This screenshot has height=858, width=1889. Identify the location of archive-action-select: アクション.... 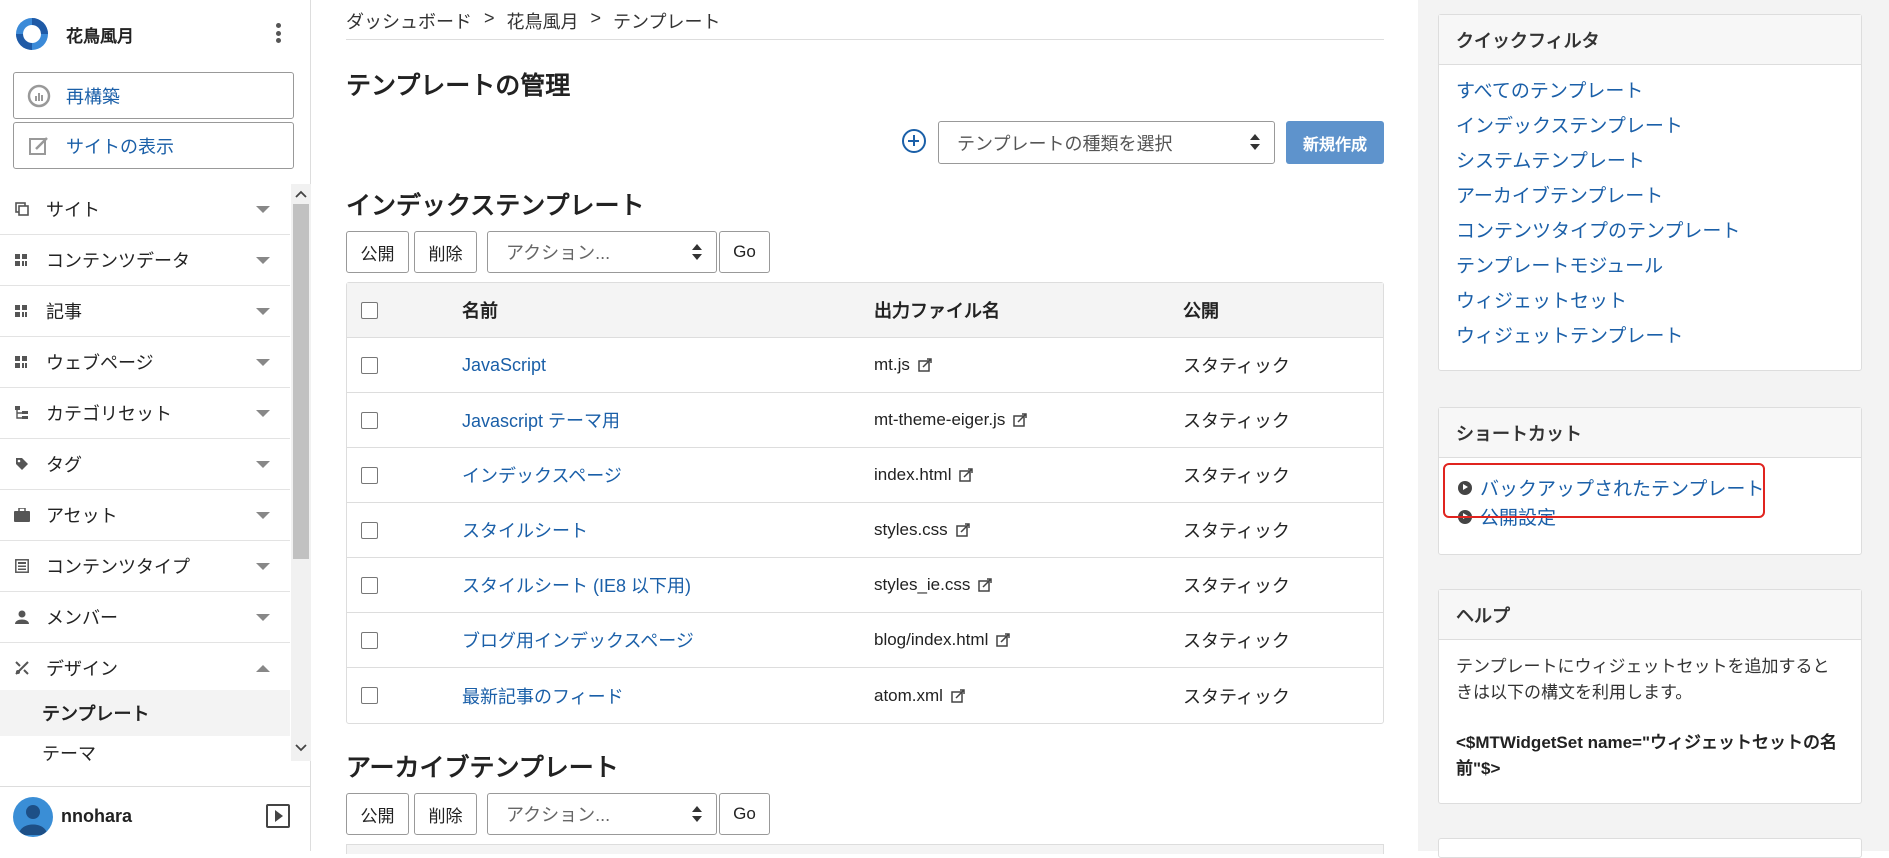
(602, 814).